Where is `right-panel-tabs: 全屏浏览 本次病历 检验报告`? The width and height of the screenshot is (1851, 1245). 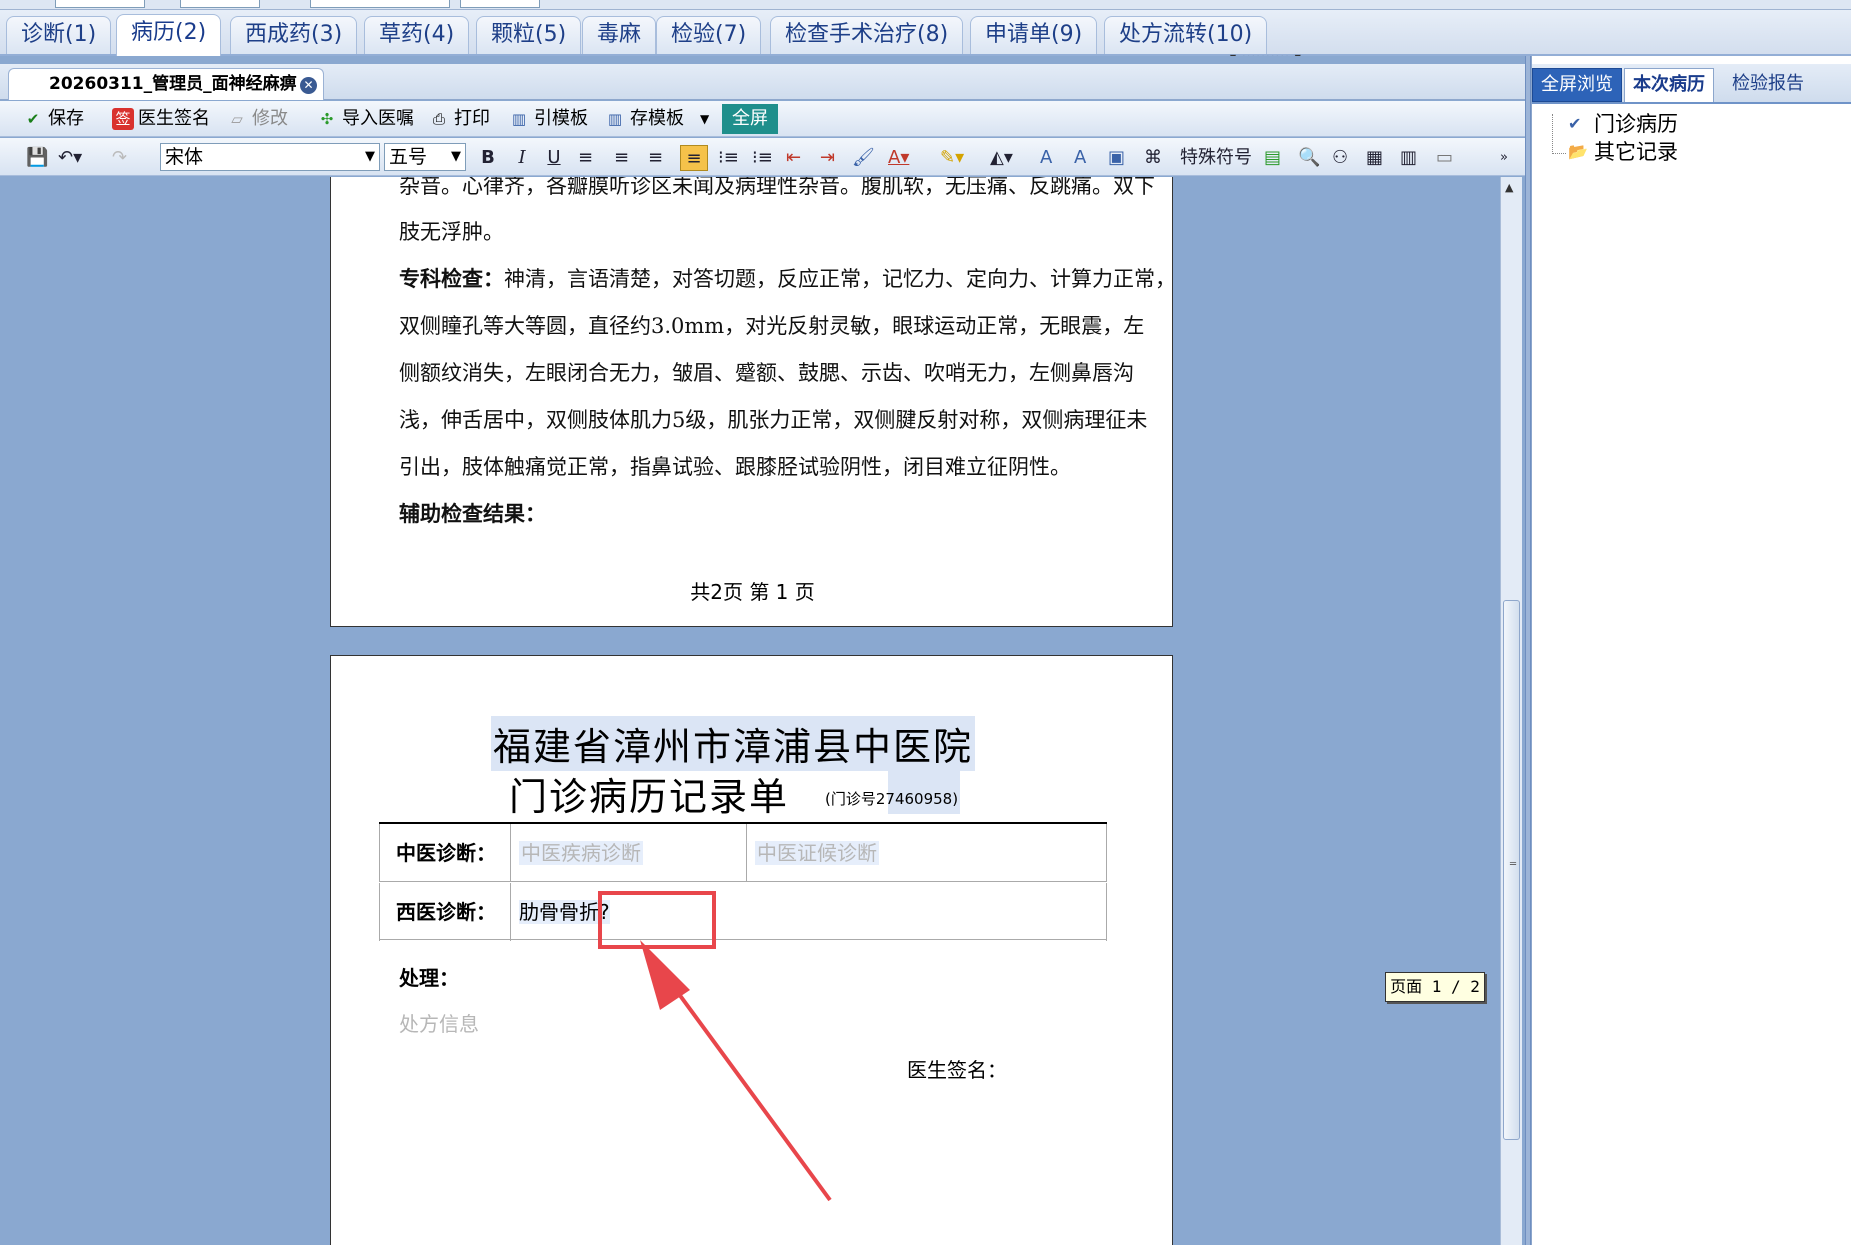 right-panel-tabs: 全屏浏览 本次病历 检验报告 is located at coordinates (1691, 84).